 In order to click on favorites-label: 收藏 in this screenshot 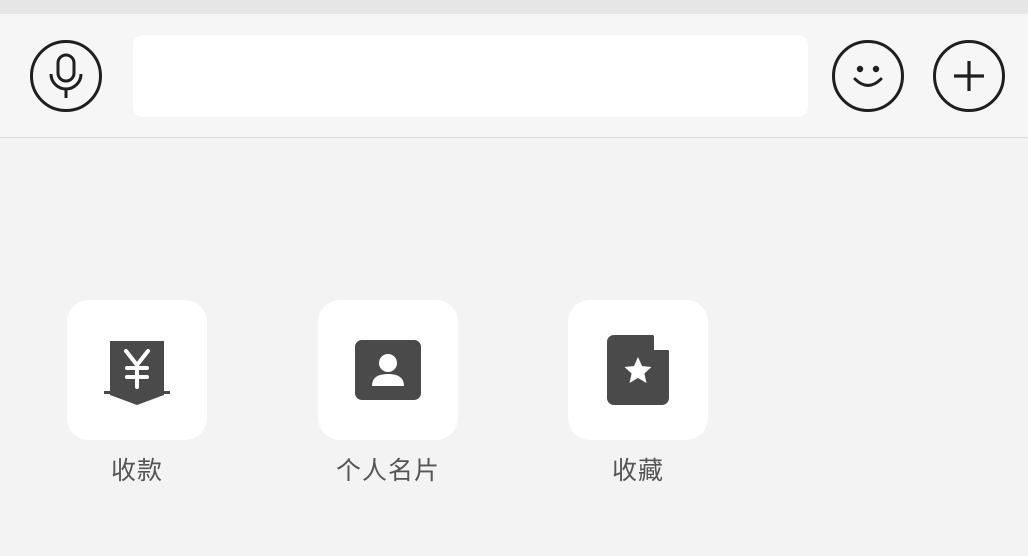, I will do `click(637, 470)`.